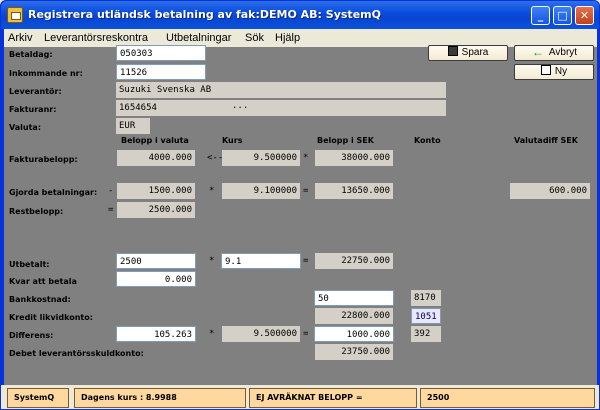 The height and width of the screenshot is (410, 600). What do you see at coordinates (426, 334) in the screenshot?
I see `differens-konto-field: 392` at bounding box center [426, 334].